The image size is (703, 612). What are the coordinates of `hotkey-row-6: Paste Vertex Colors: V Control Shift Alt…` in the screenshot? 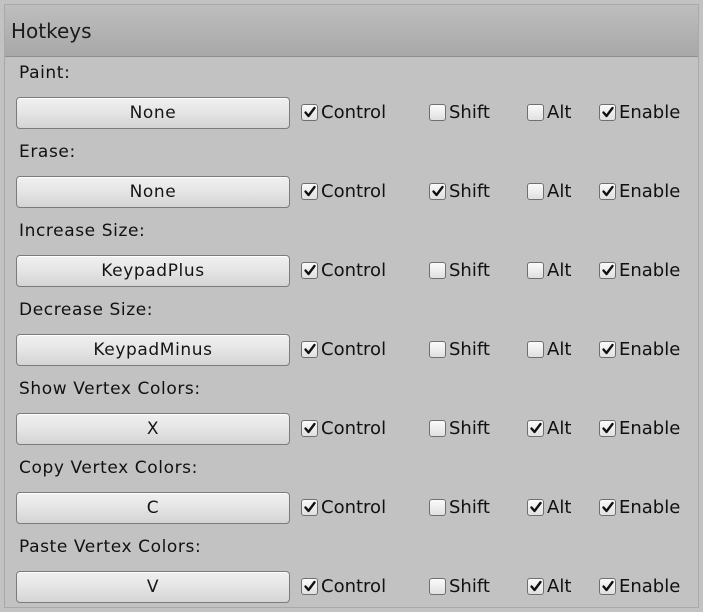 It's located at (351, 569).